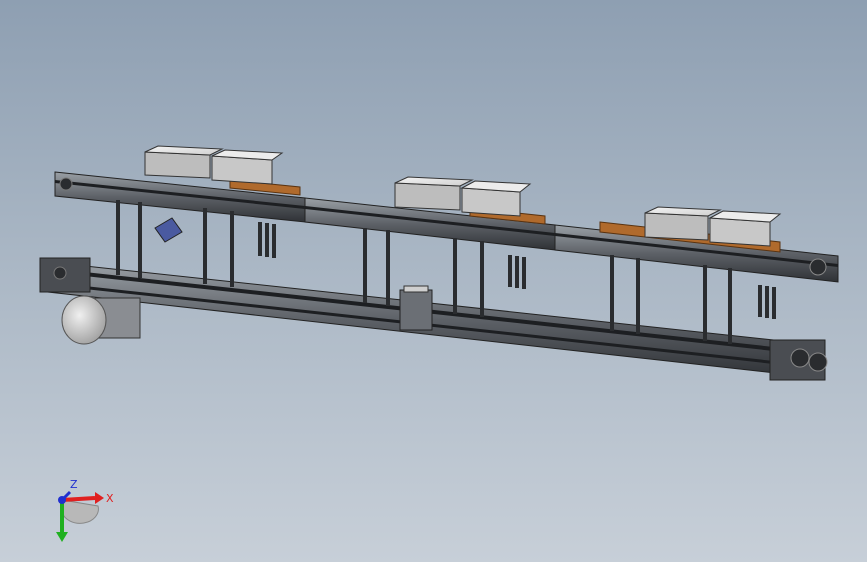 This screenshot has width=867, height=562. What do you see at coordinates (78, 499) in the screenshot?
I see `x-axis-arrow` at bounding box center [78, 499].